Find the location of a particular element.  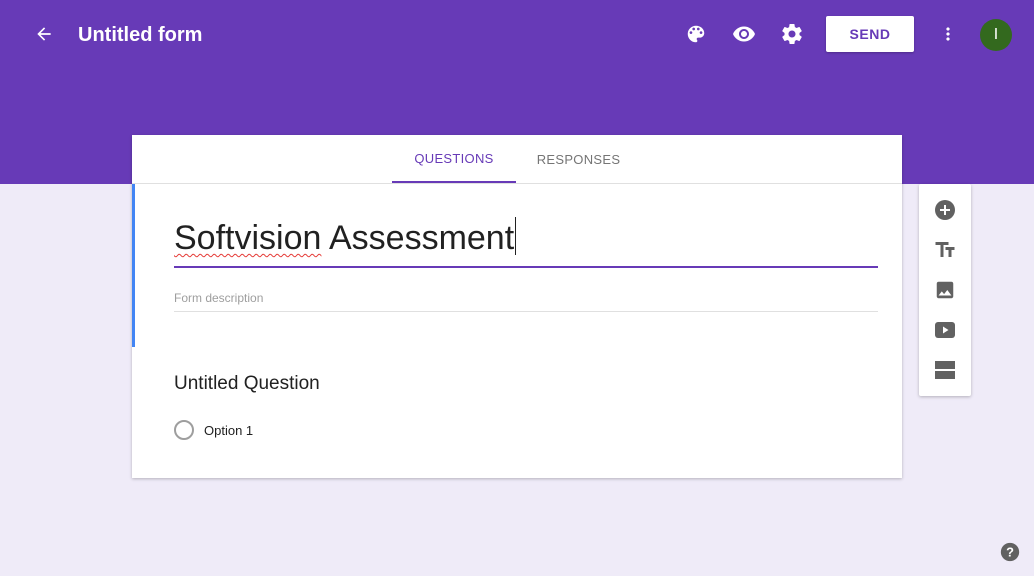

send-button: SEND is located at coordinates (870, 34).